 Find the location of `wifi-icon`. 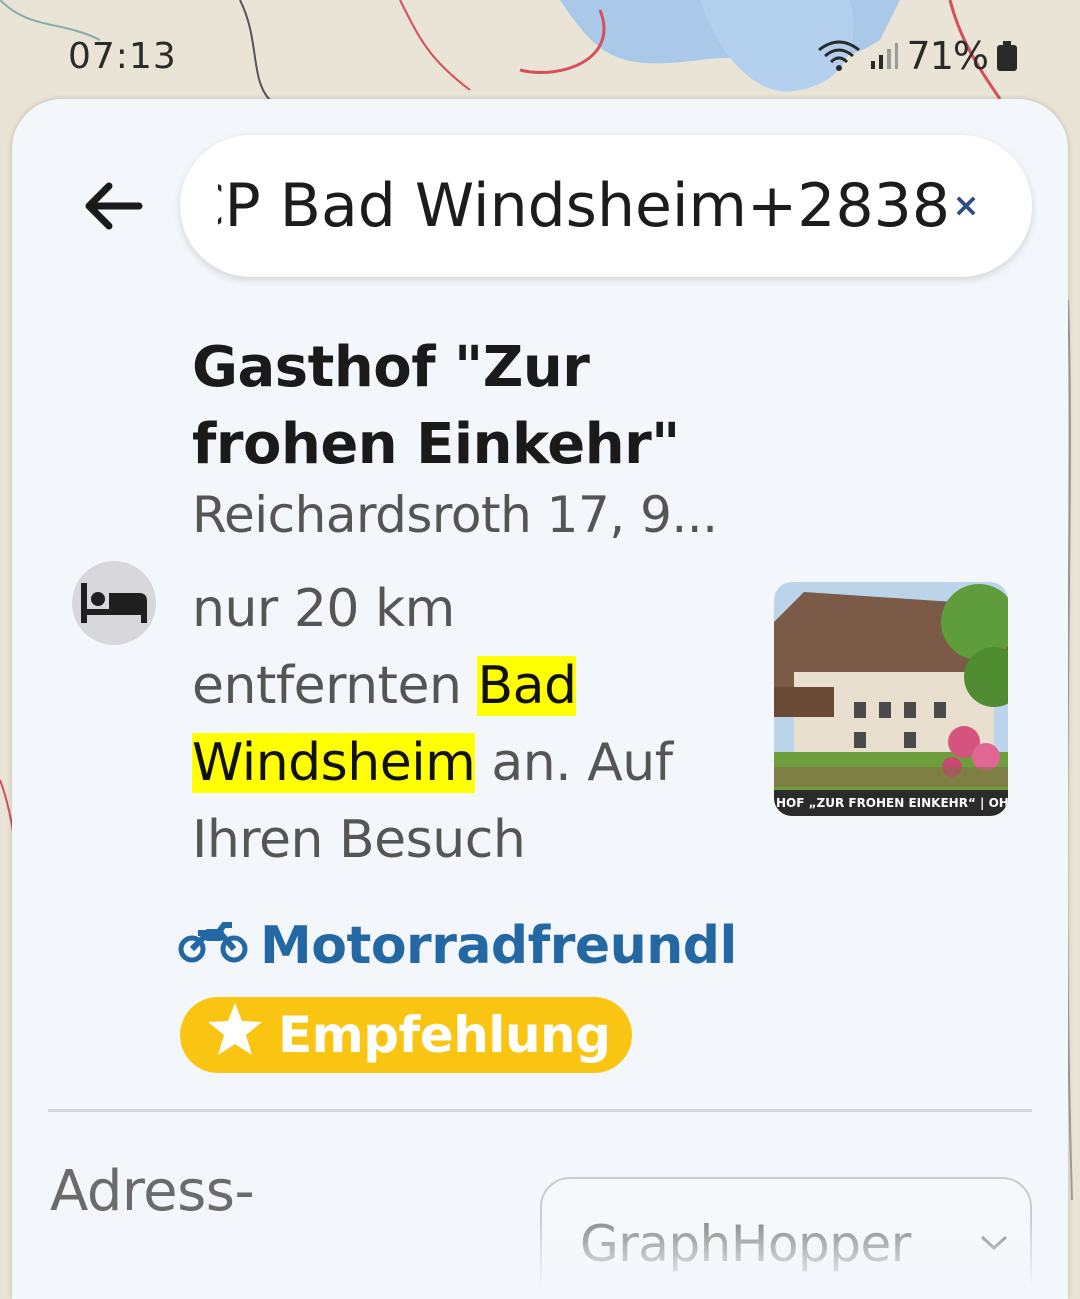

wifi-icon is located at coordinates (839, 56).